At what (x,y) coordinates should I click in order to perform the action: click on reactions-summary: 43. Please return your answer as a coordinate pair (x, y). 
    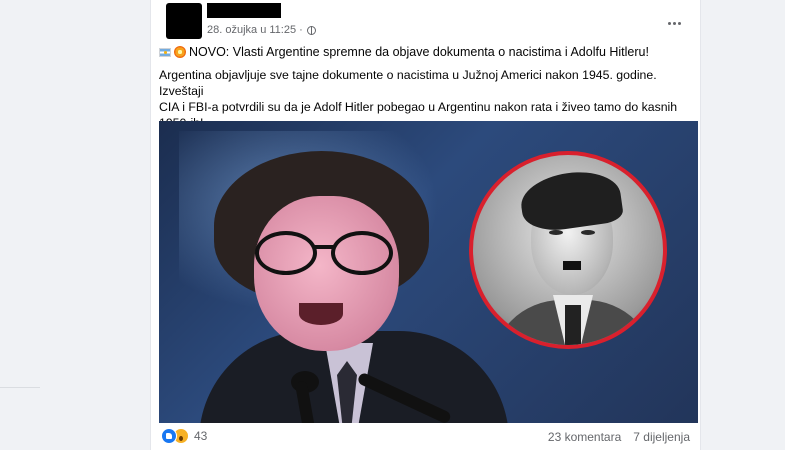
    Looking at the image, I should click on (184, 436).